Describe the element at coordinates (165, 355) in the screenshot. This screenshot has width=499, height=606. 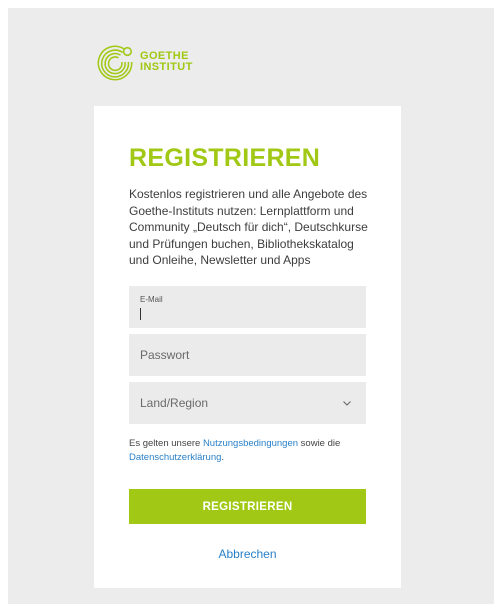
I see `password-placeholder: Passwort` at that location.